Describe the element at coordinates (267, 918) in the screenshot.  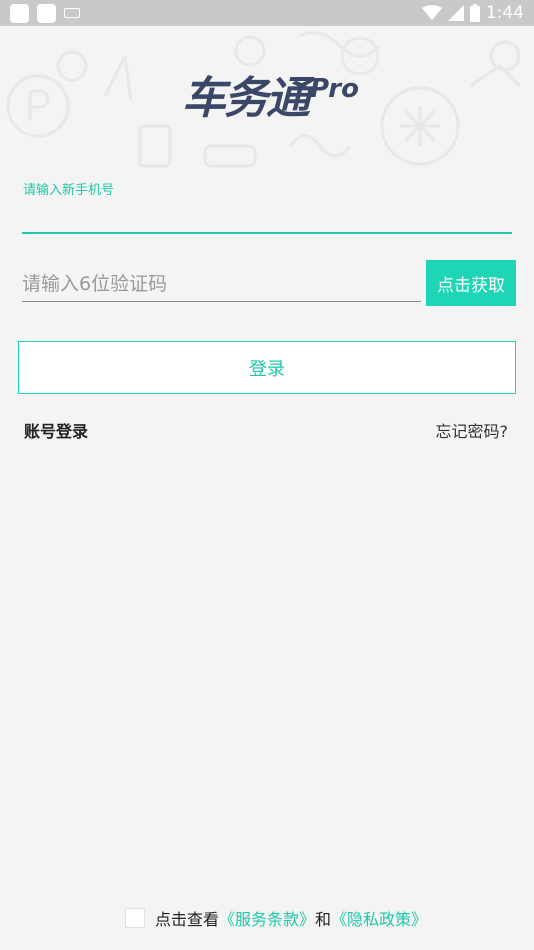
I see `terms-link: 《服务条款》` at that location.